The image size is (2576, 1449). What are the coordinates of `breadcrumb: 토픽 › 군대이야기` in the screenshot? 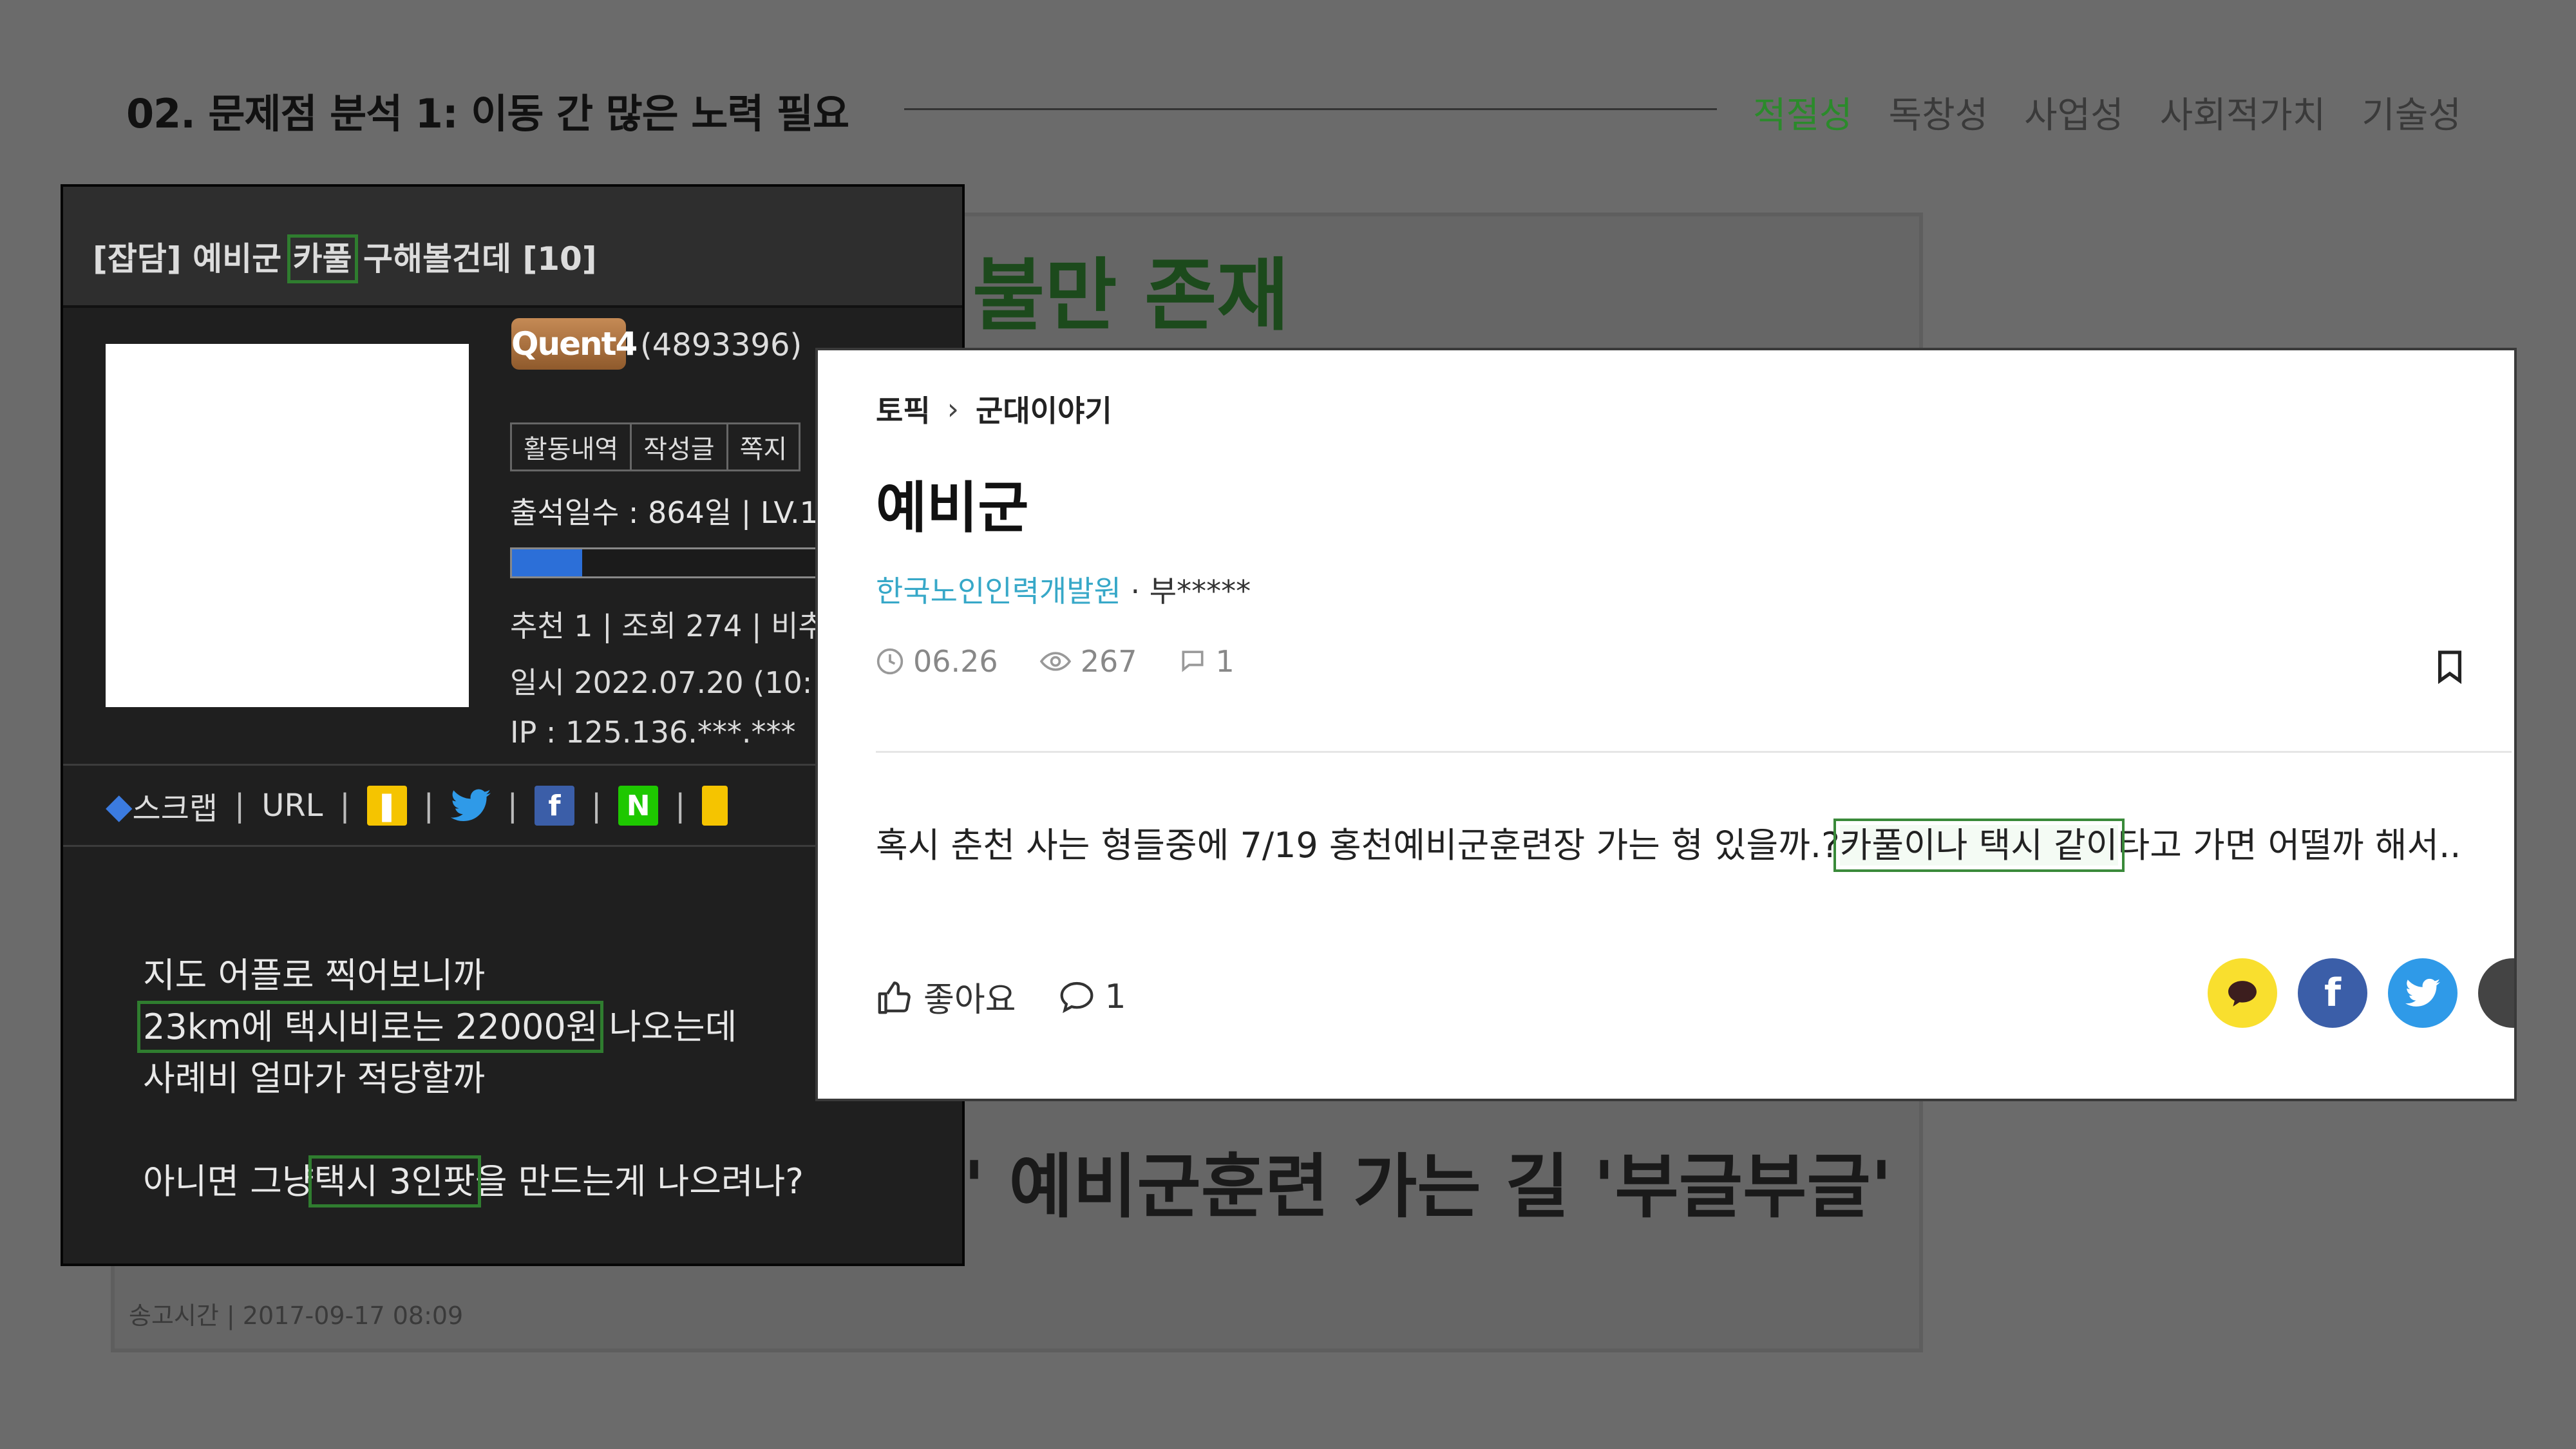 It's located at (994, 409).